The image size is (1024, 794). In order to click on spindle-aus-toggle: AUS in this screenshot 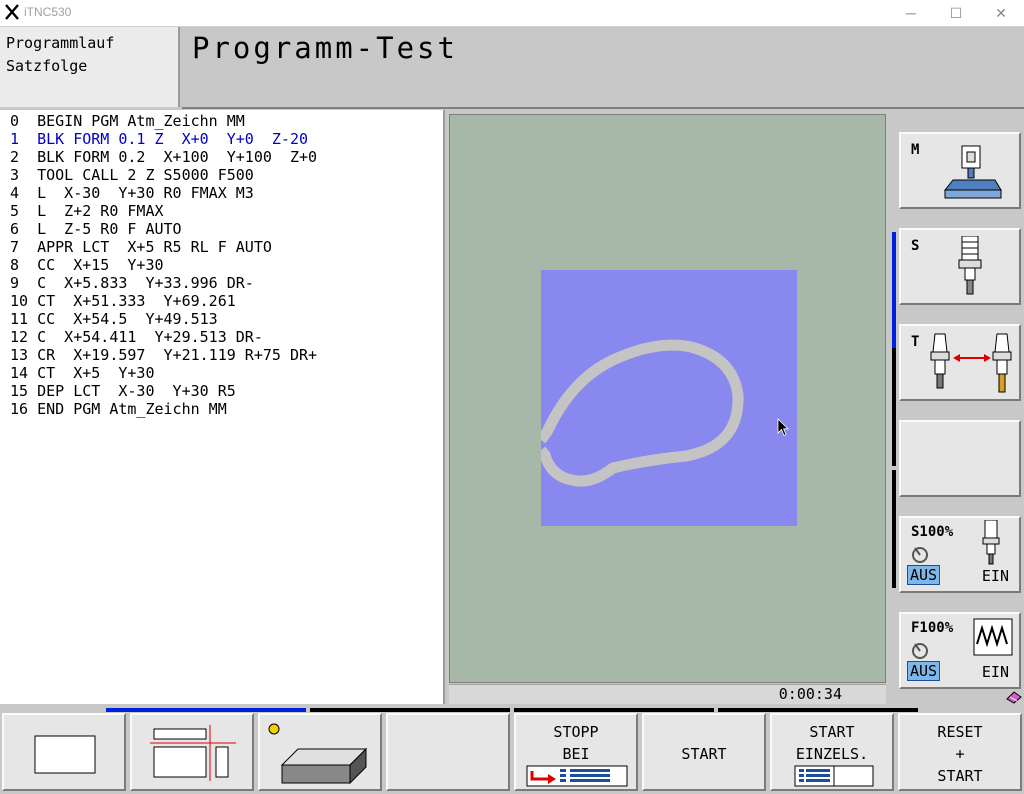, I will do `click(924, 575)`.